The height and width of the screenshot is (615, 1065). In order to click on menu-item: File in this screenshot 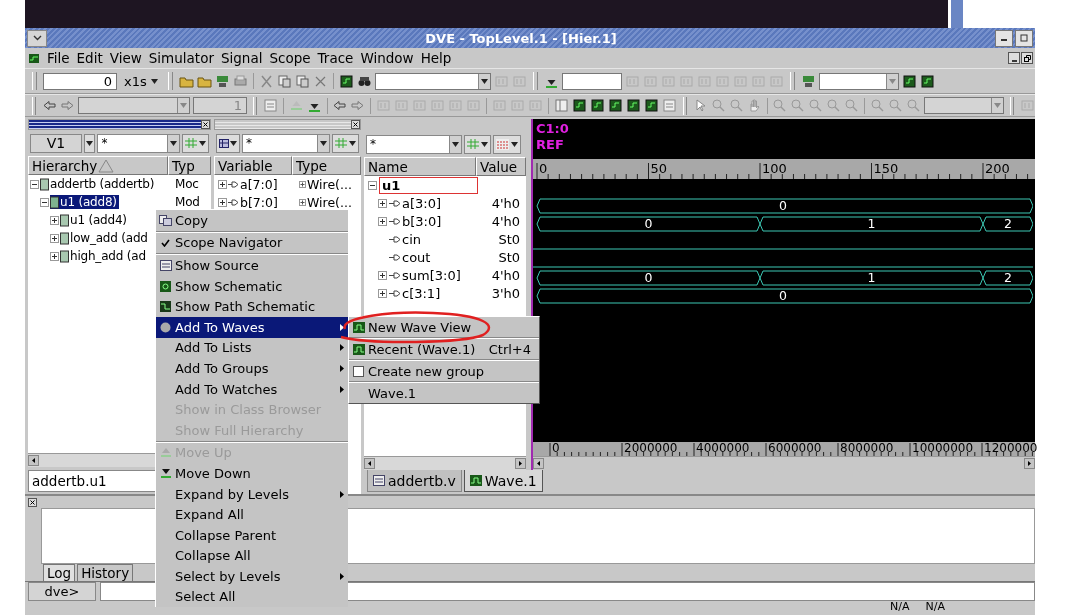, I will do `click(58, 58)`.